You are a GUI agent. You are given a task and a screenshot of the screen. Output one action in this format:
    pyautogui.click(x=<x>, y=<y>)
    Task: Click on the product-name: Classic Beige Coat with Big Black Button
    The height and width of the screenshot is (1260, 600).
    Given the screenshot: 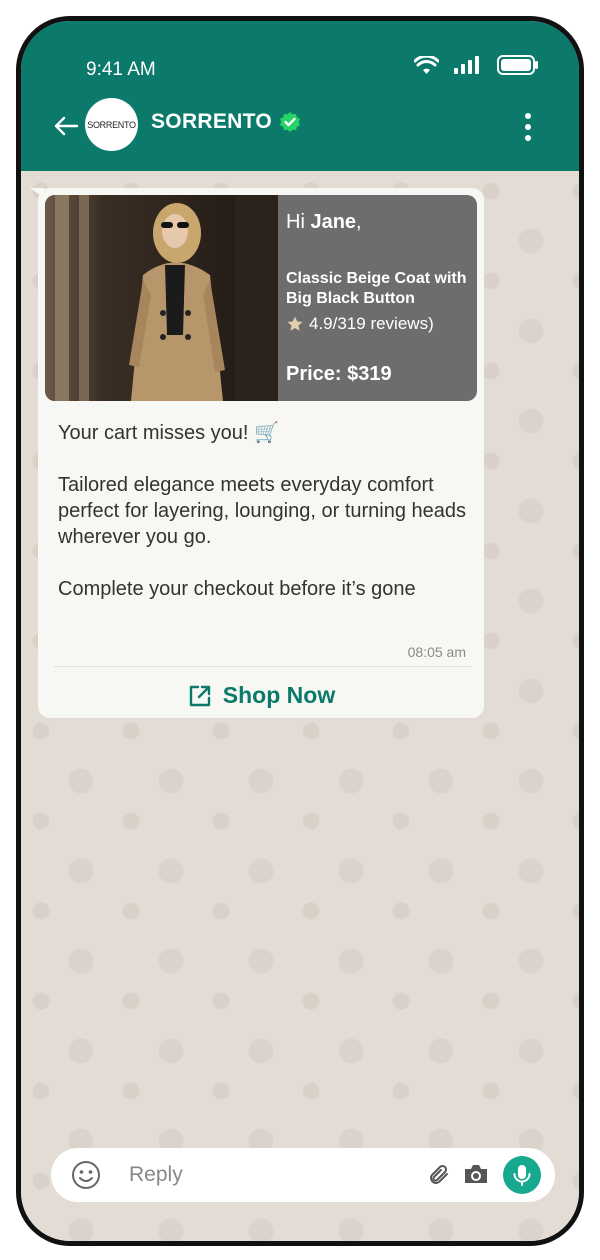 What is the action you would take?
    pyautogui.click(x=376, y=288)
    